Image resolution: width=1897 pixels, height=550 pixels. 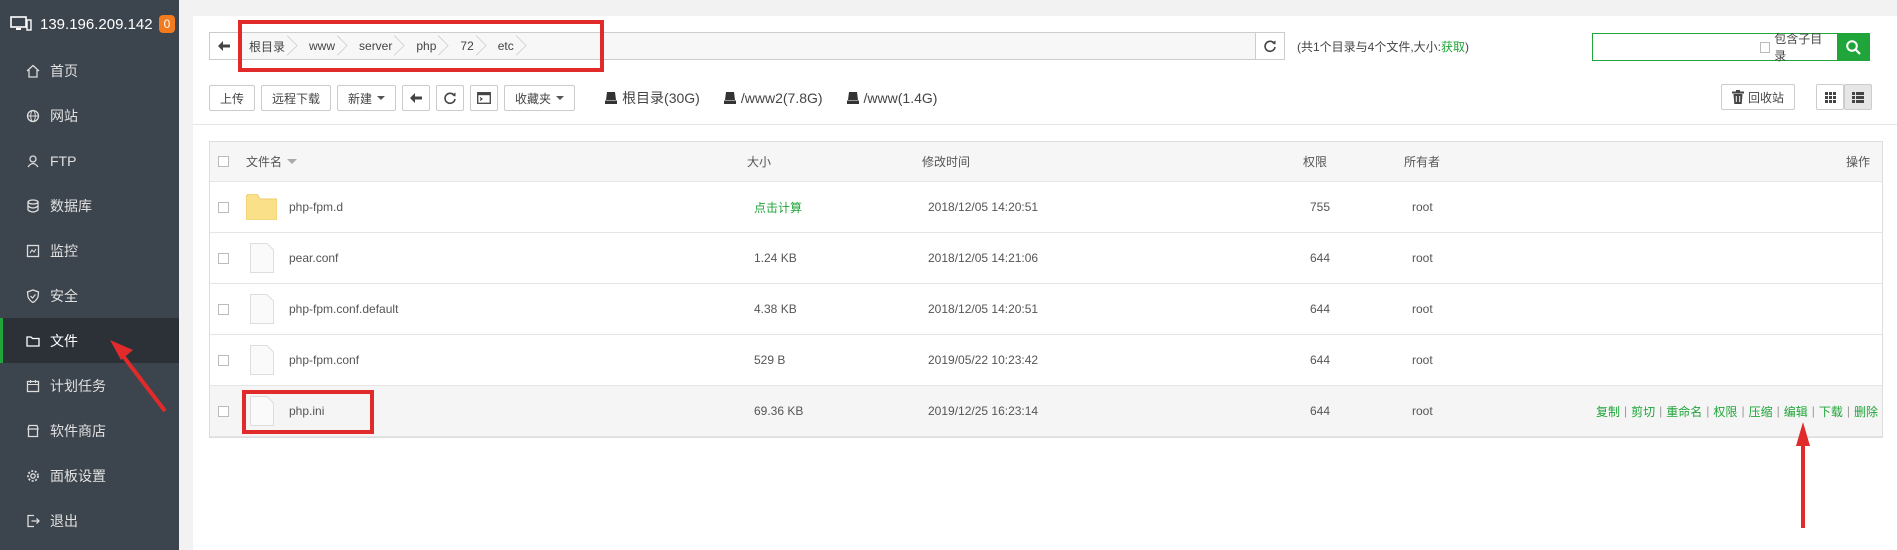 I want to click on op-link: 删除, so click(x=1866, y=411).